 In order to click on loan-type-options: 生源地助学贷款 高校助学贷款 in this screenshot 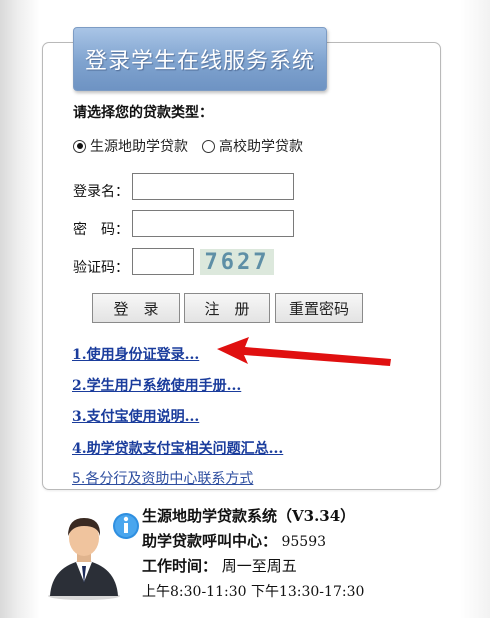, I will do `click(195, 146)`.